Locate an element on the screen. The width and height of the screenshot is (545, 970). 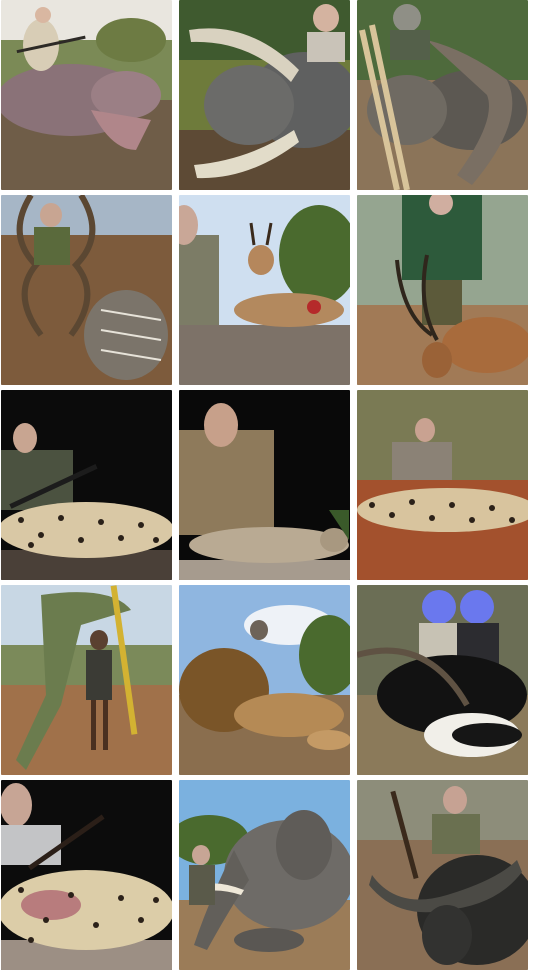
photo-buffalo-image is located at coordinates (442, 95).